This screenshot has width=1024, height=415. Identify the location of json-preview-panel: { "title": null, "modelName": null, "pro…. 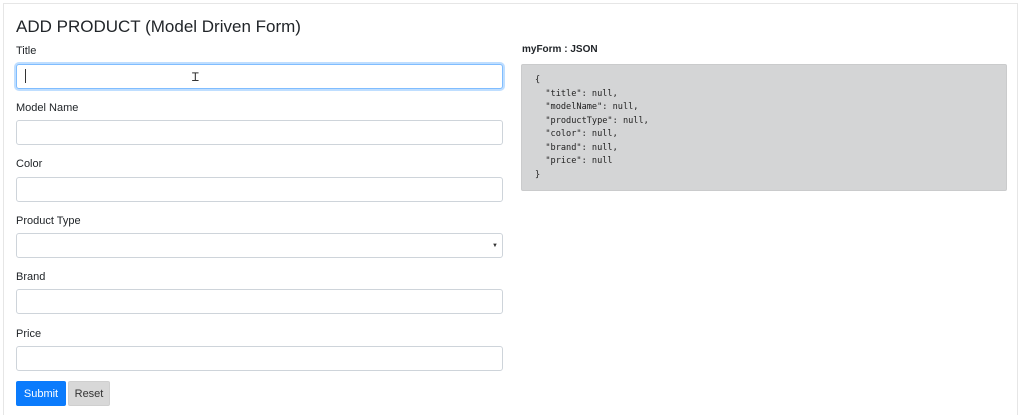
(764, 127).